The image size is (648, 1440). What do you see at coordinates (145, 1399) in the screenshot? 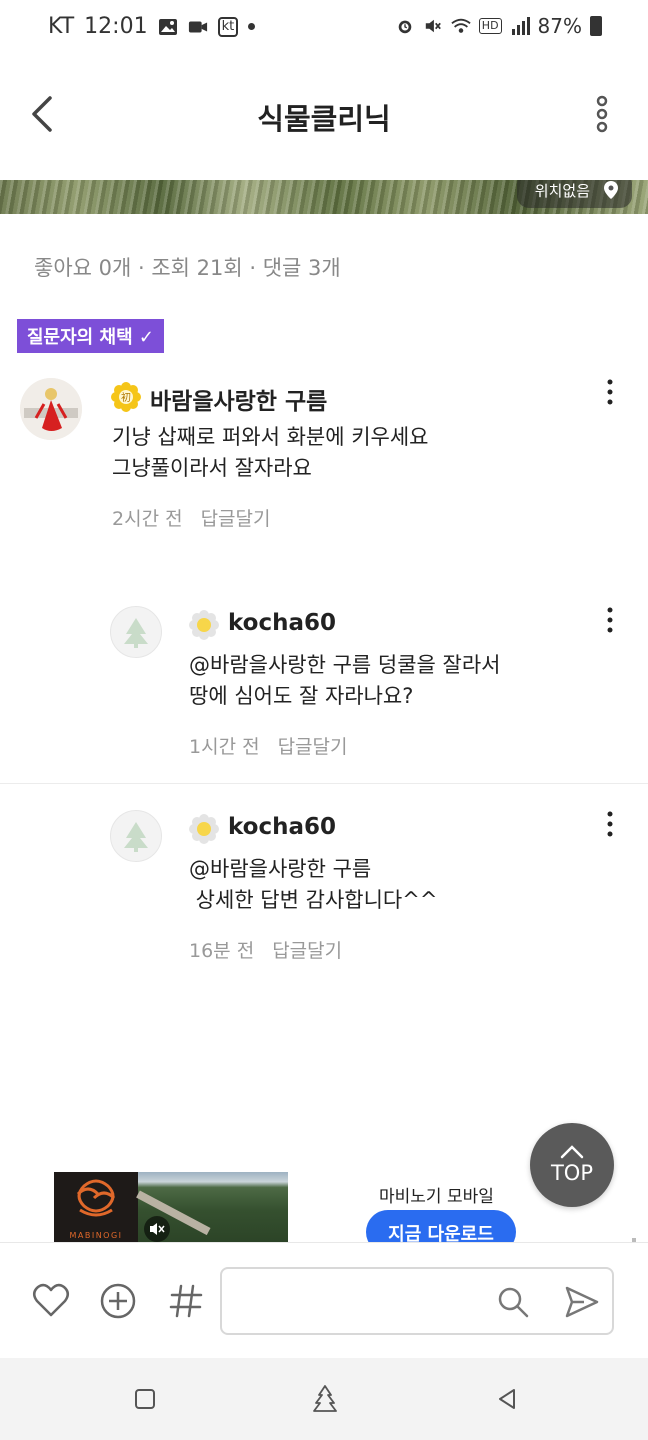
I see `recent-apps-icon` at bounding box center [145, 1399].